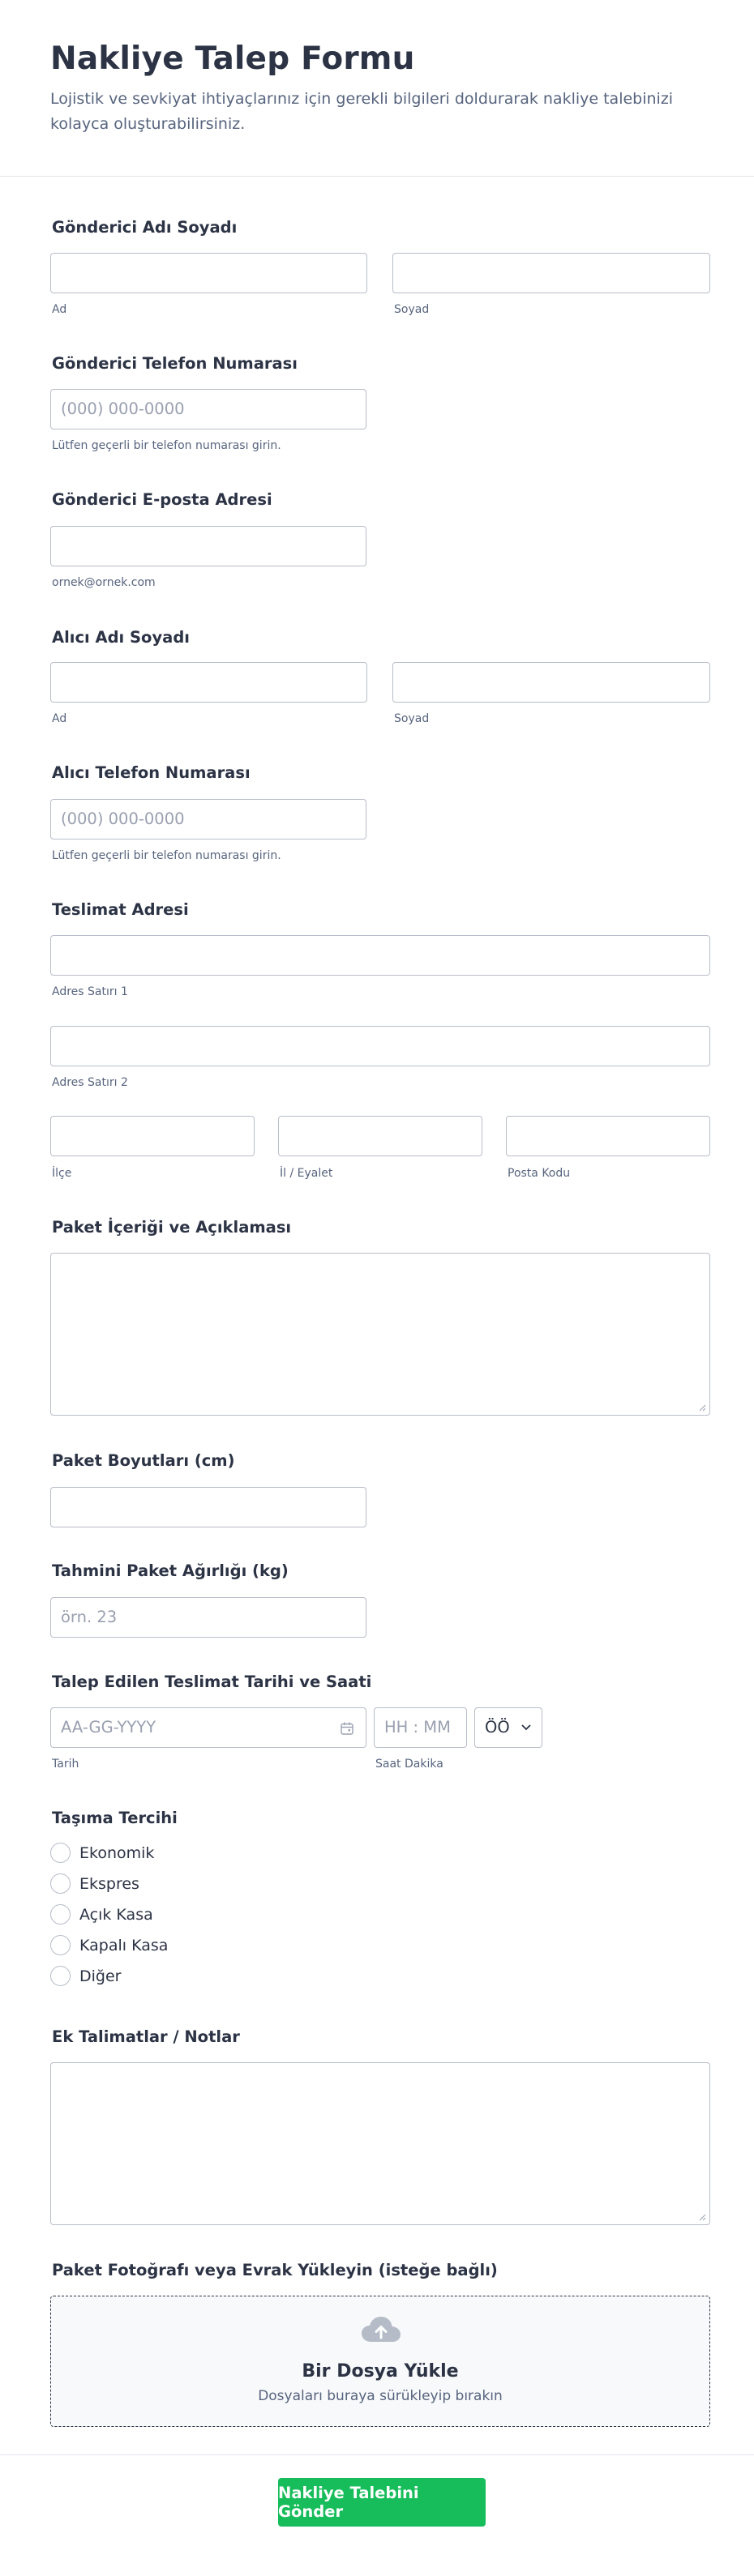  I want to click on delivery-datetime-label: Talep Edilen Teslimat Tarihi ve Saati, so click(212, 1681).